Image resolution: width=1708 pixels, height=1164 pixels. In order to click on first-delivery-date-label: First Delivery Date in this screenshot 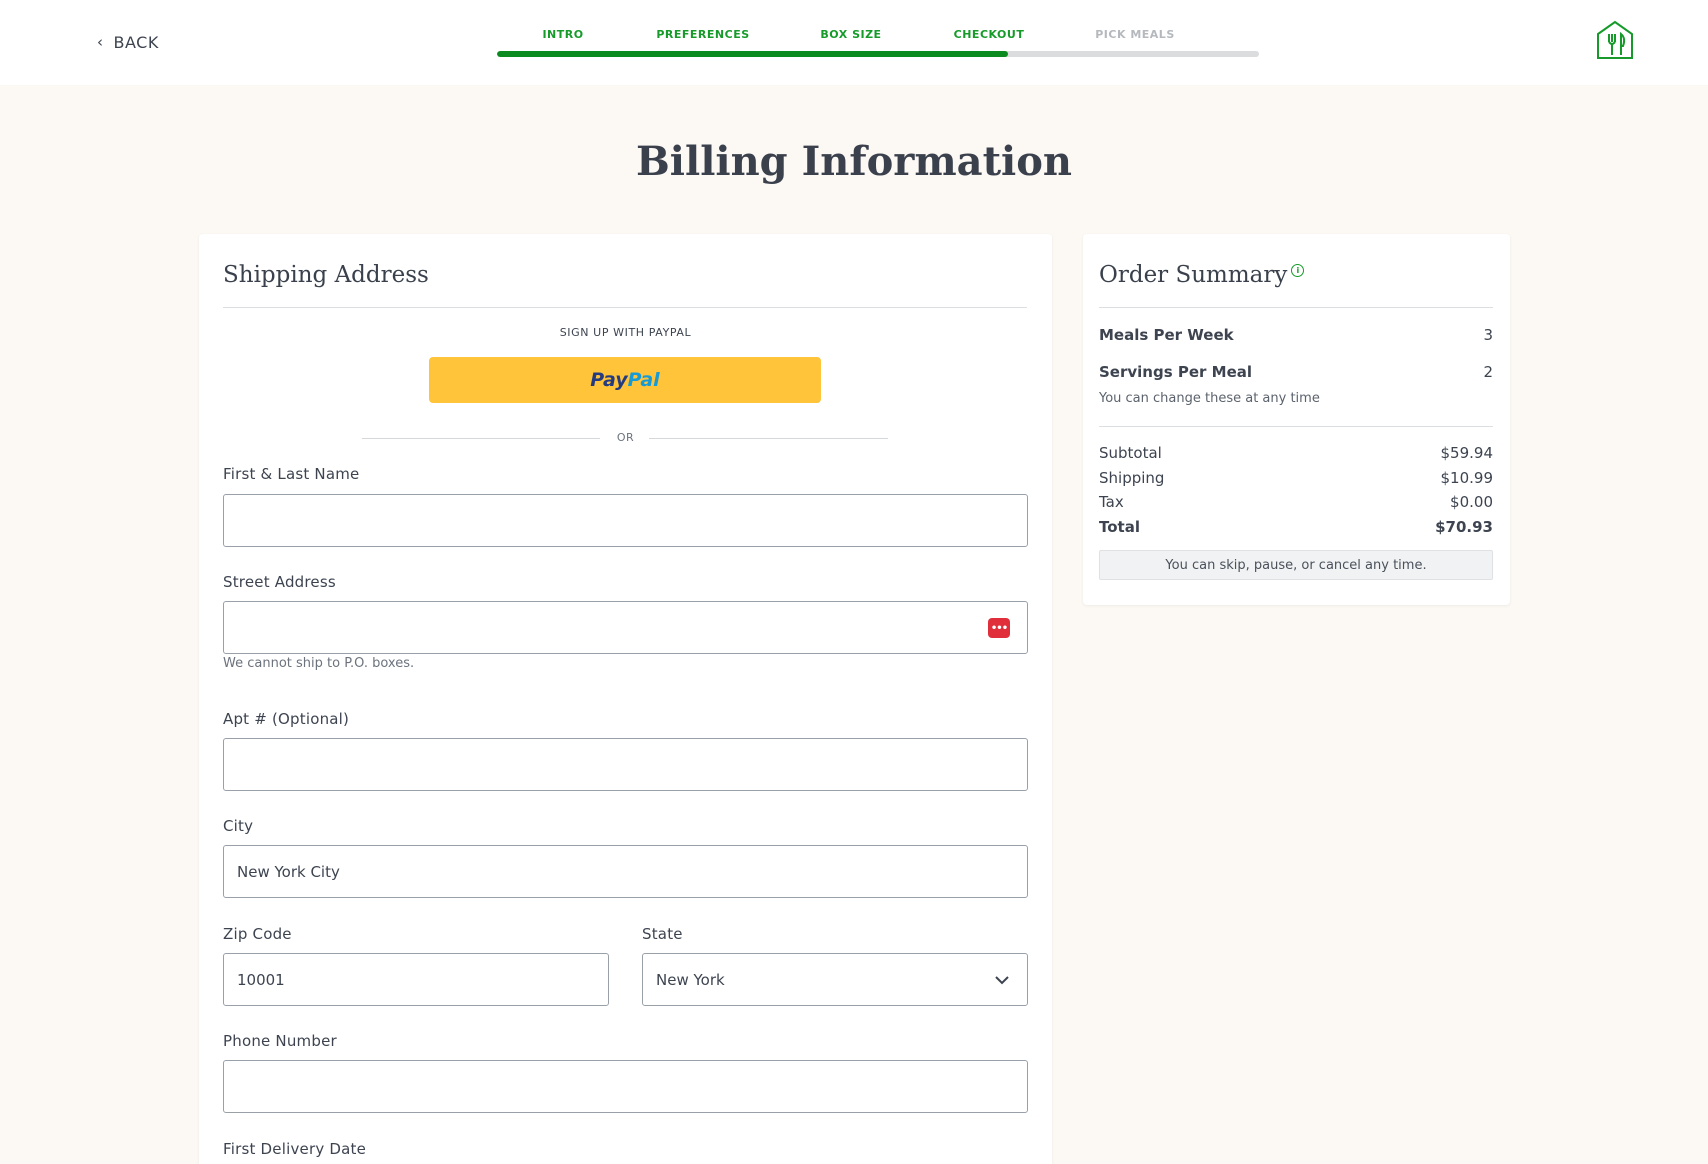, I will do `click(295, 1149)`.